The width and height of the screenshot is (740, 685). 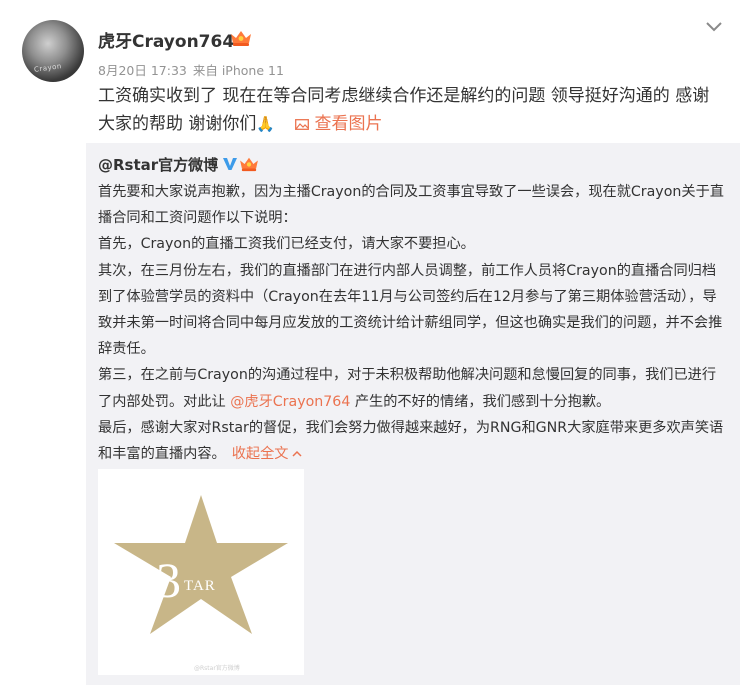 I want to click on picture-icon, so click(x=301, y=124).